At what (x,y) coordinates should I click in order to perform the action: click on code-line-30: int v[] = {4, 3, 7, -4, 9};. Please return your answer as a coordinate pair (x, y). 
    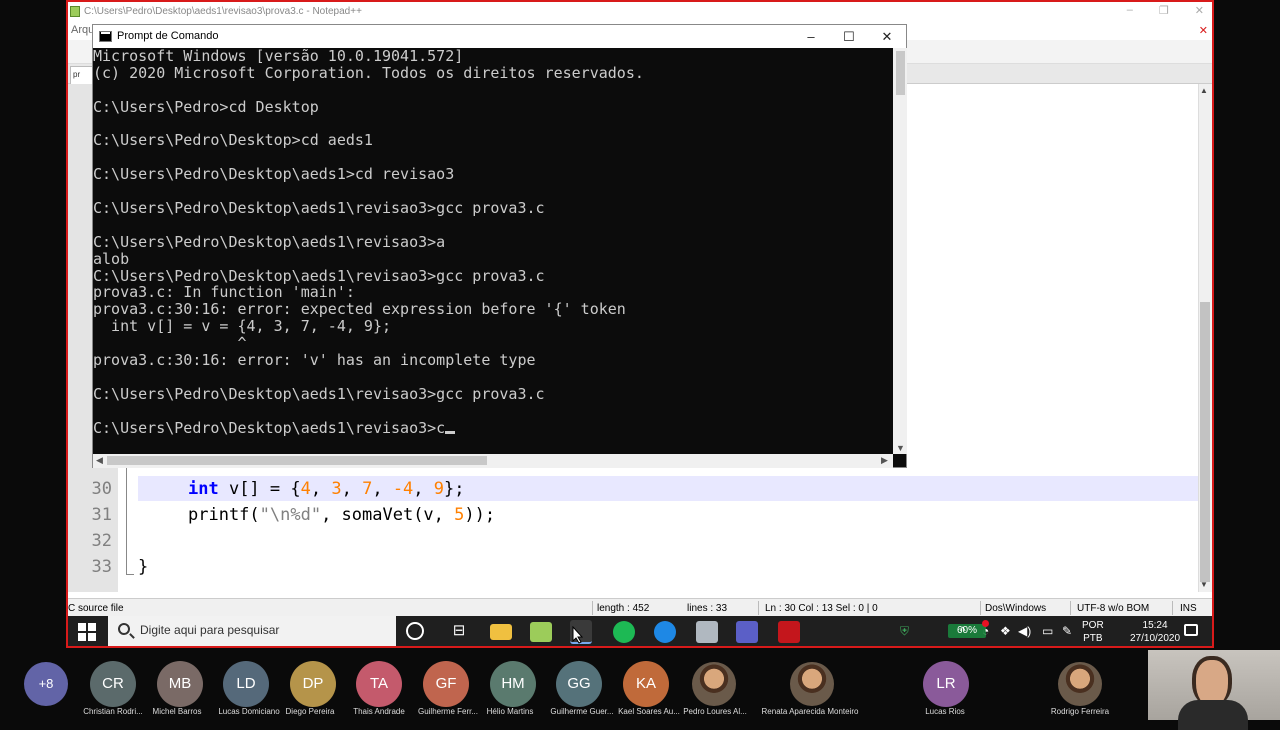
    Looking at the image, I should click on (326, 489).